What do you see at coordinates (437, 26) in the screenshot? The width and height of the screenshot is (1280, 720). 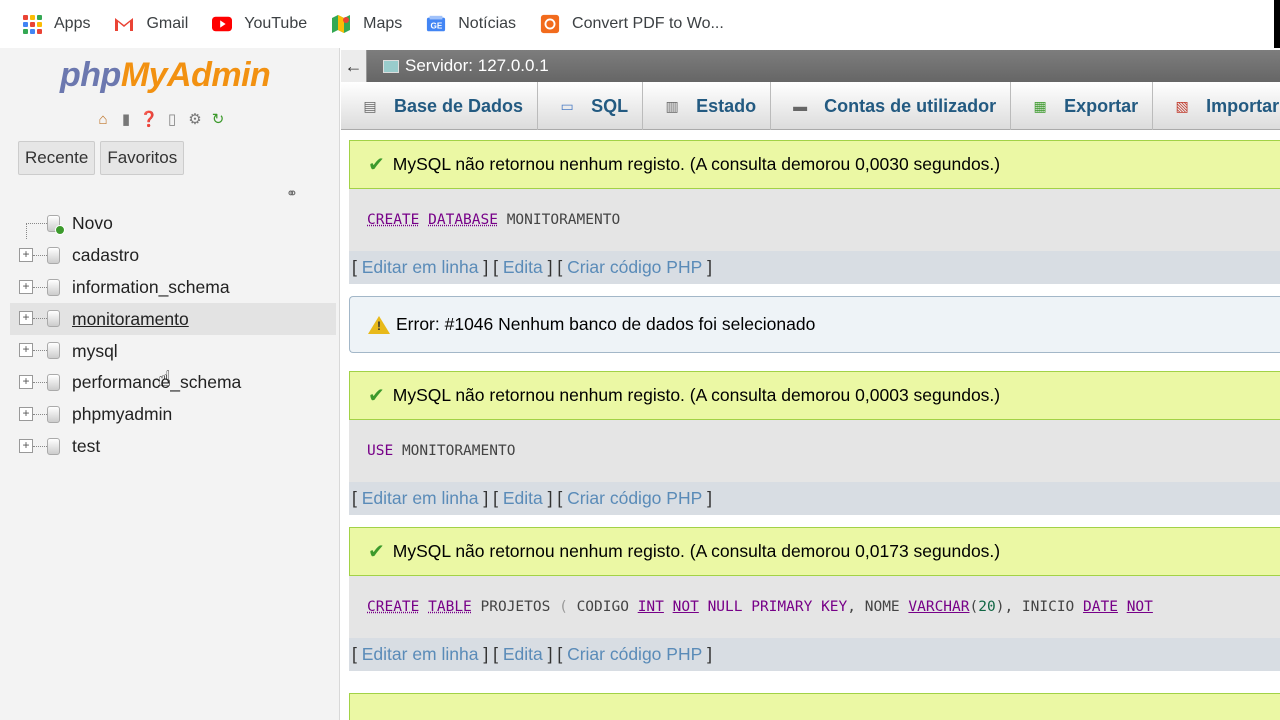 I see `svg-text: GE` at bounding box center [437, 26].